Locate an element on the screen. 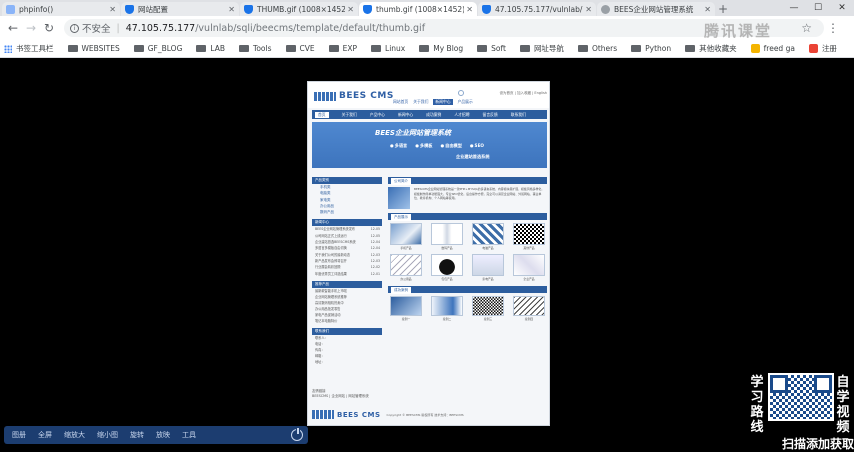 The width and height of the screenshot is (854, 452). bookmark-nav: 网址导航 is located at coordinates (541, 48).